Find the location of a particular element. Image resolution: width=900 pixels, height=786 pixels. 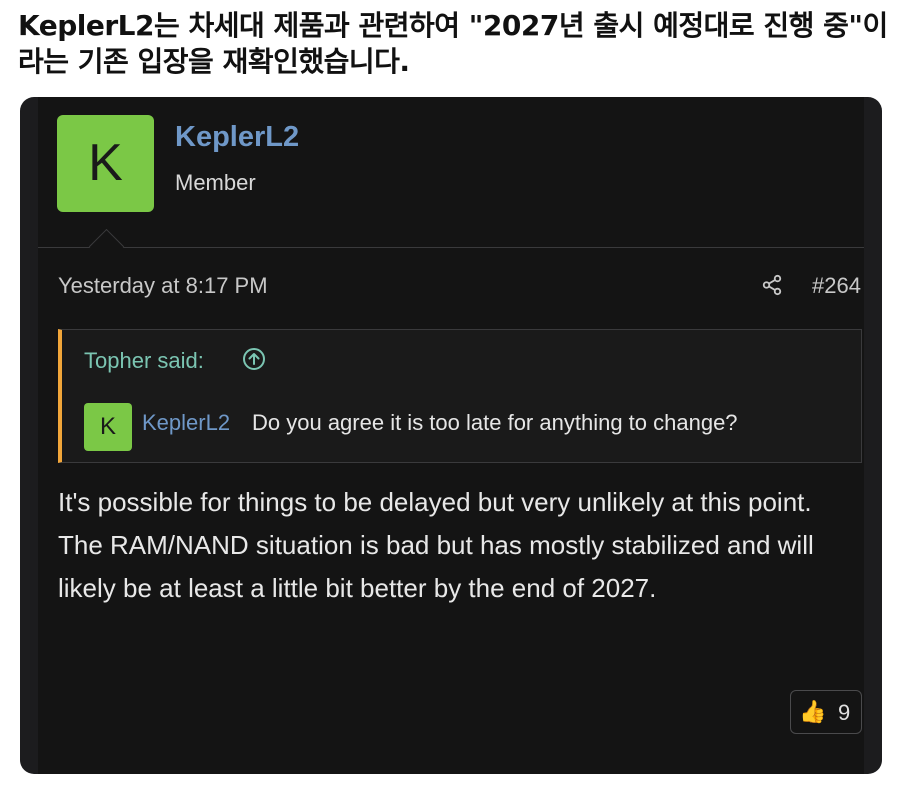

user-title: Member is located at coordinates (215, 182).